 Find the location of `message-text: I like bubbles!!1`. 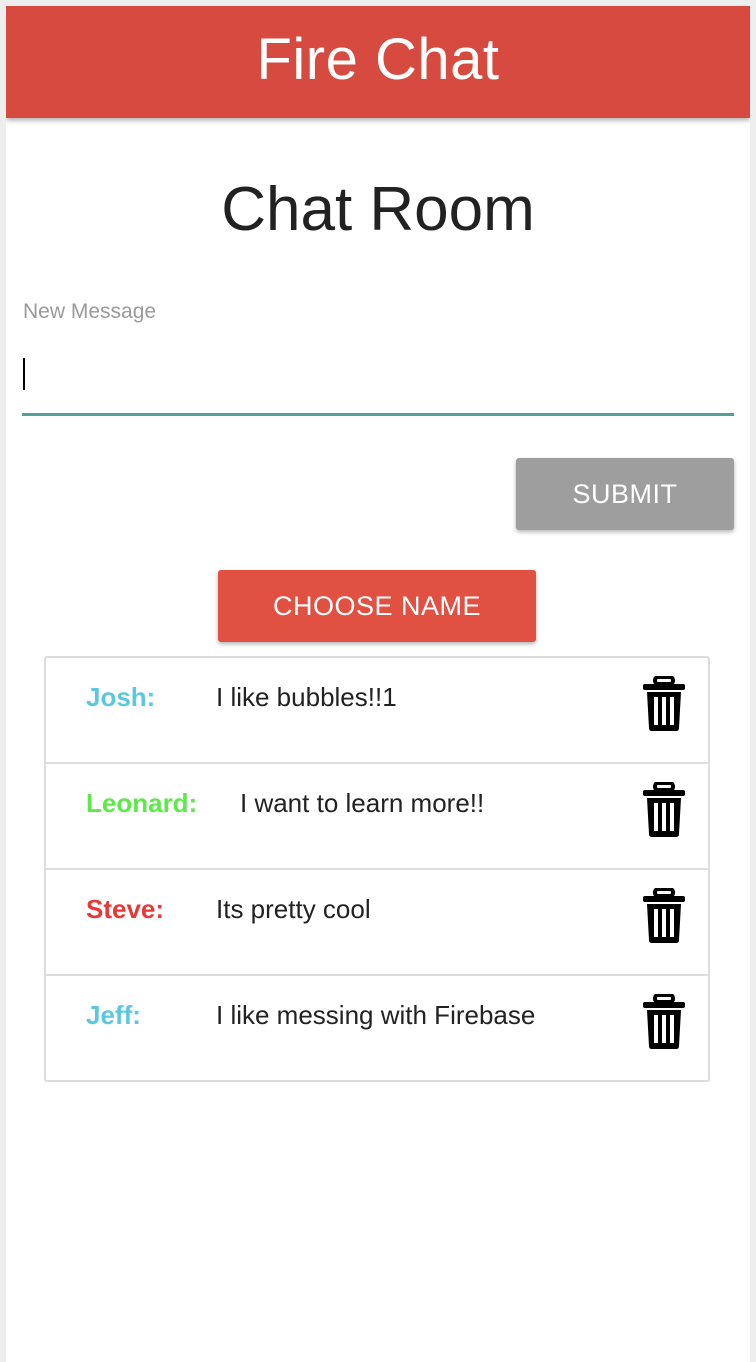

message-text: I like bubbles!!1 is located at coordinates (306, 697).